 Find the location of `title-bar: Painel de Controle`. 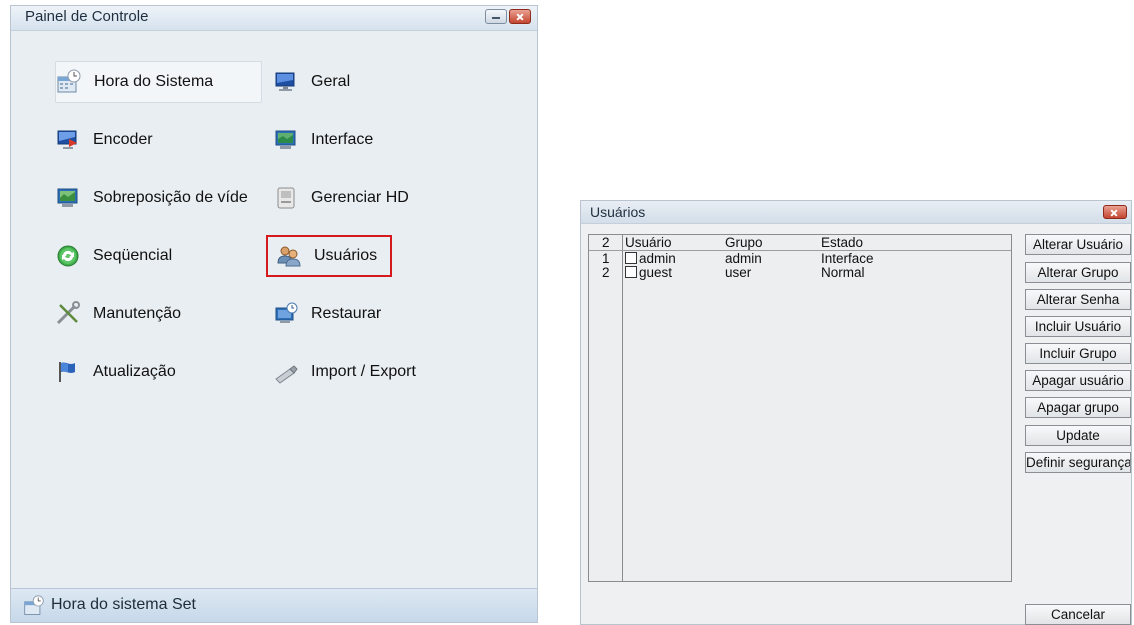

title-bar: Painel de Controle is located at coordinates (274, 18).